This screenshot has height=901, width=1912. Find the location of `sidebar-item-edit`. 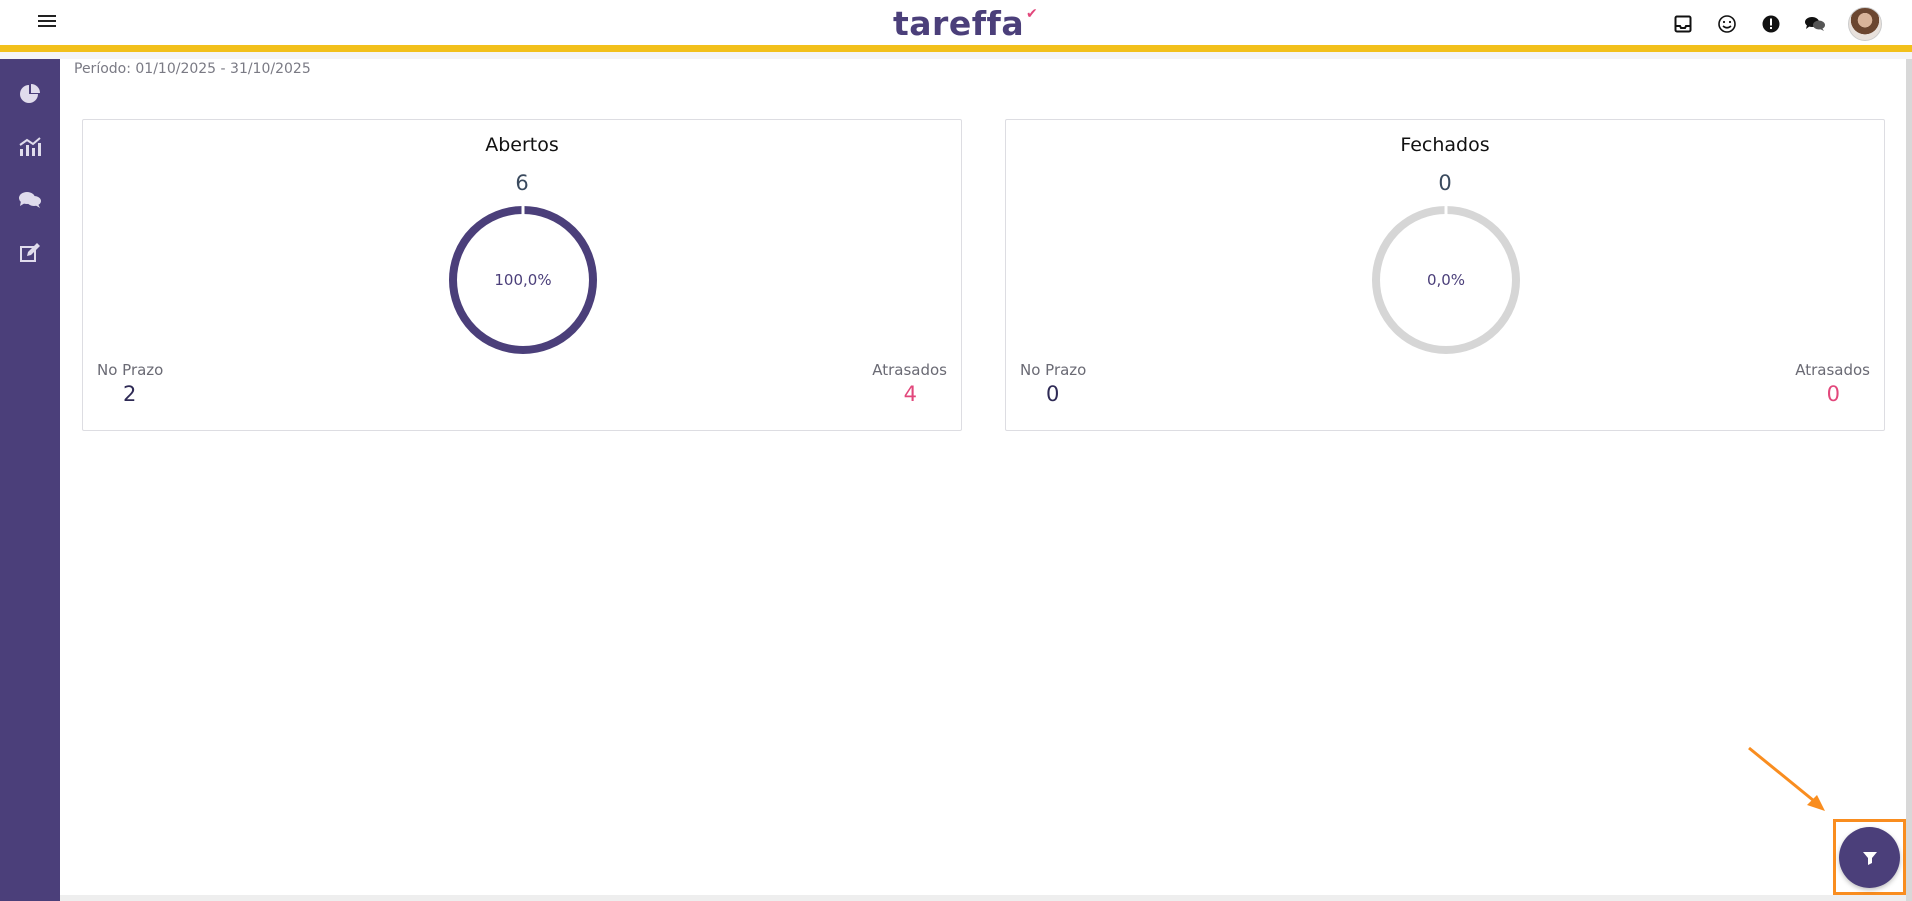

sidebar-item-edit is located at coordinates (30, 252).